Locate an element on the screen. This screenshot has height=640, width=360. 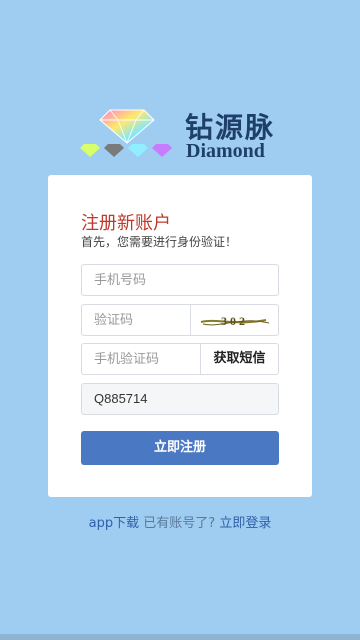
small-diamonds-icon is located at coordinates (126, 150).